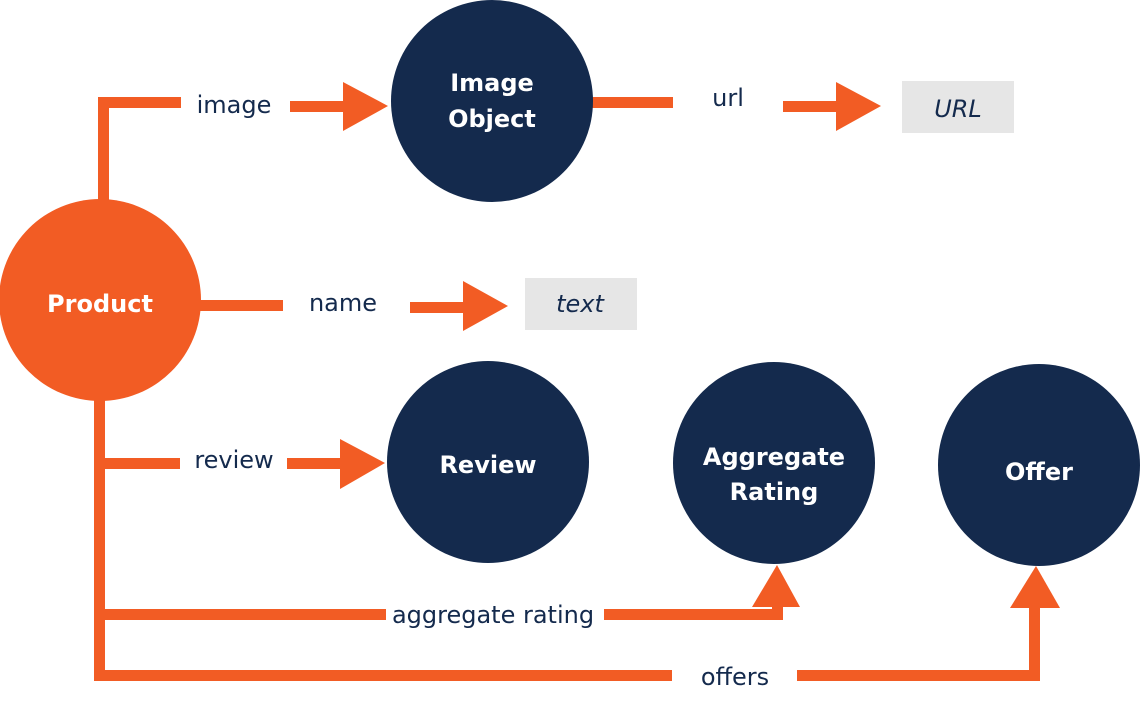 This screenshot has width=1140, height=704. What do you see at coordinates (139, 102) in the screenshot?
I see `edge-image-line-left` at bounding box center [139, 102].